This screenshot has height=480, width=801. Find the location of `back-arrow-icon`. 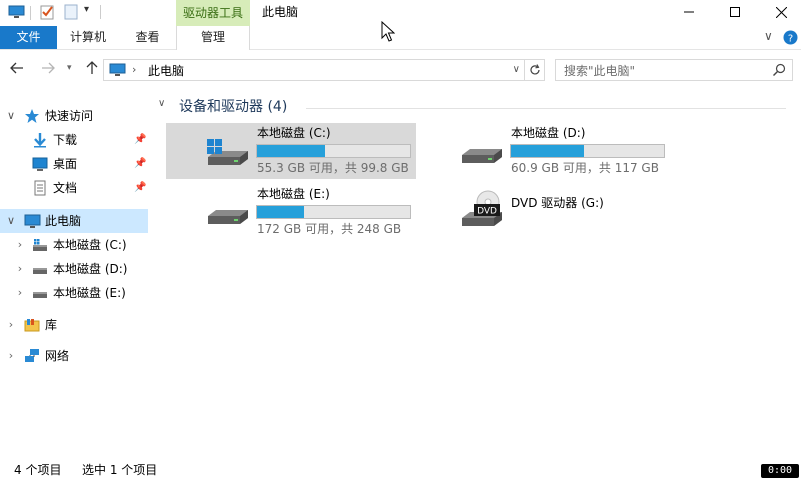

back-arrow-icon is located at coordinates (16, 68).